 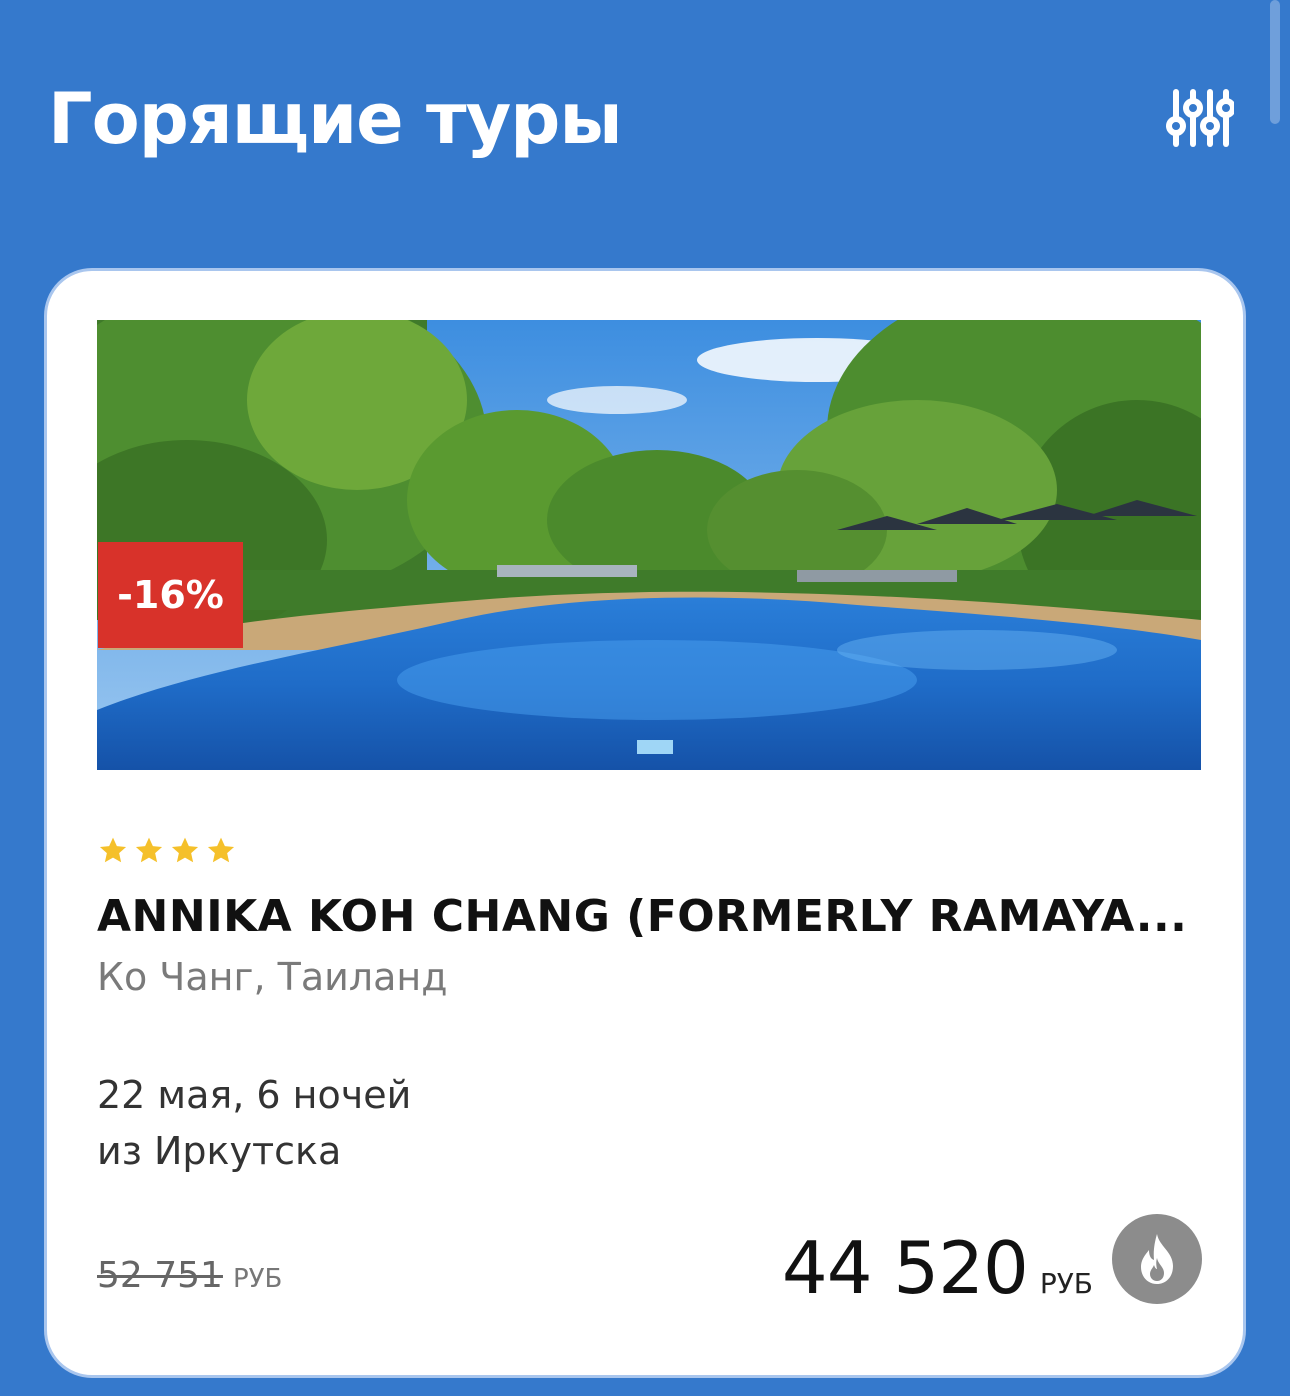 I want to click on page-title: Горящие туры, so click(x=335, y=119).